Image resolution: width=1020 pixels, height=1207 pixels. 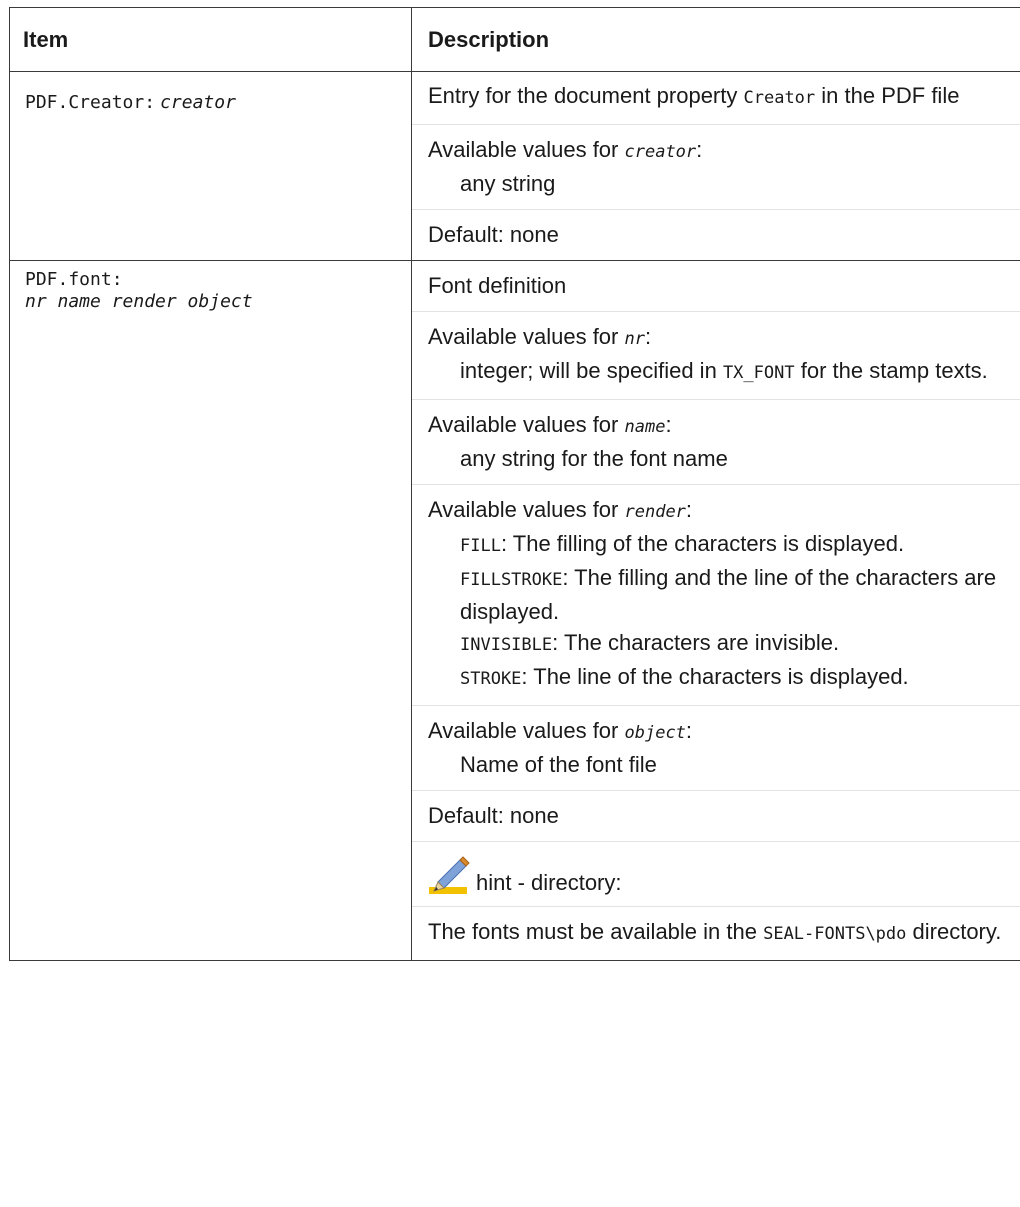 What do you see at coordinates (758, 373) in the screenshot?
I see `nr-value-code: TX_FONT` at bounding box center [758, 373].